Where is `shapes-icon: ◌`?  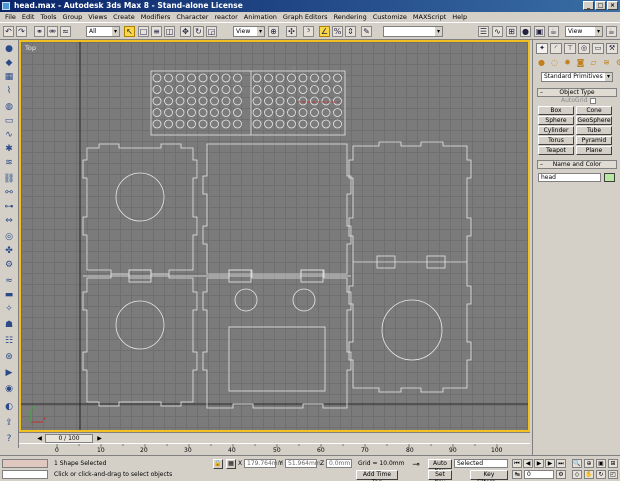 shapes-icon: ◌ is located at coordinates (554, 63).